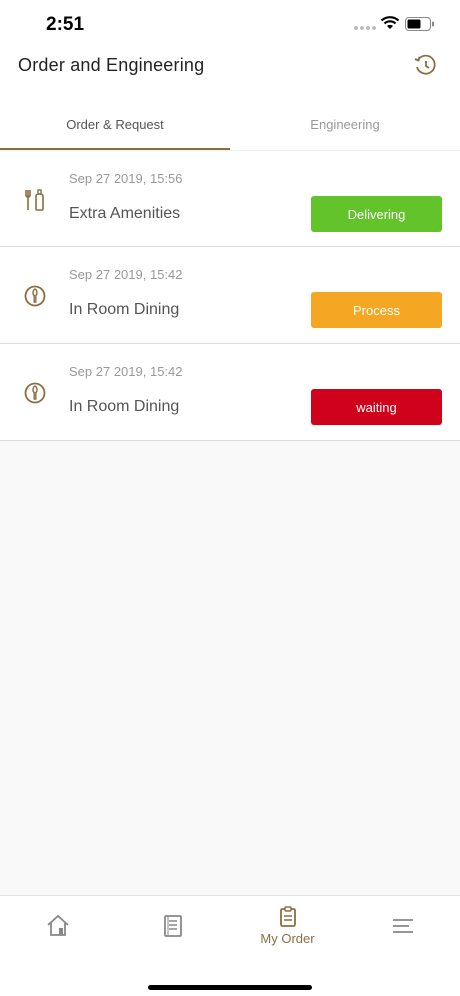 The width and height of the screenshot is (460, 996). I want to click on clipboard-icon, so click(287, 916).